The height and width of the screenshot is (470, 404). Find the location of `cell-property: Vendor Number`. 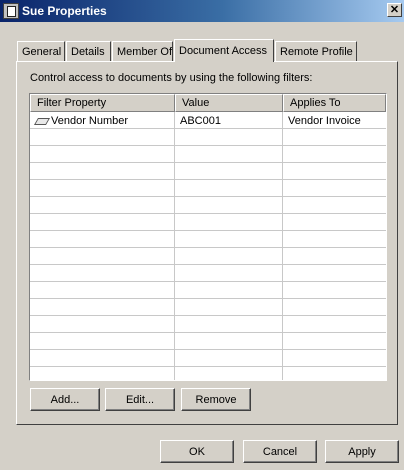

cell-property: Vendor Number is located at coordinates (102, 120).